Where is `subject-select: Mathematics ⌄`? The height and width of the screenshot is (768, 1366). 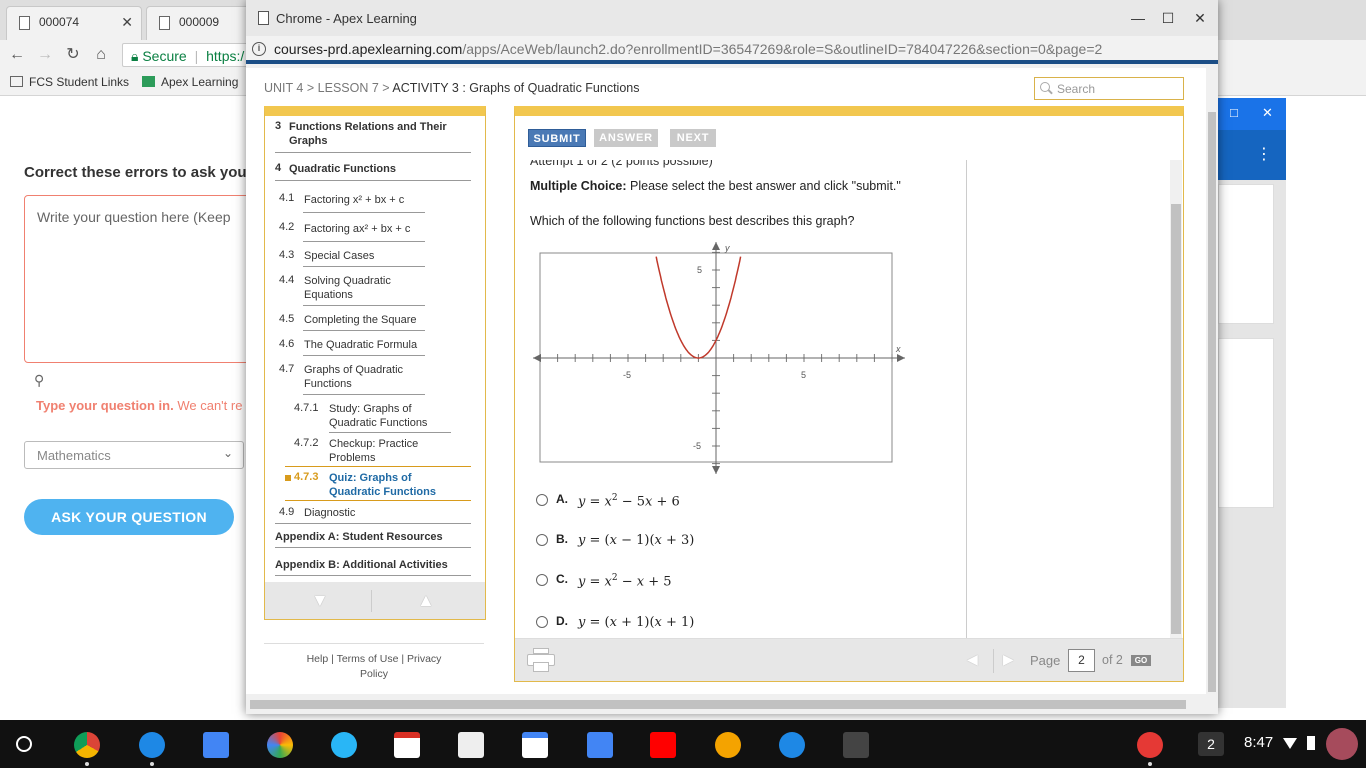 subject-select: Mathematics ⌄ is located at coordinates (134, 455).